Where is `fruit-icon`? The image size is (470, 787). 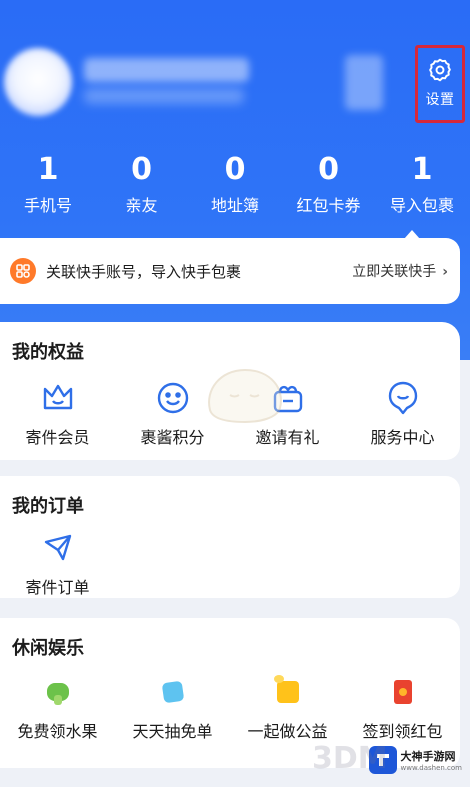
fruit-icon is located at coordinates (57, 692).